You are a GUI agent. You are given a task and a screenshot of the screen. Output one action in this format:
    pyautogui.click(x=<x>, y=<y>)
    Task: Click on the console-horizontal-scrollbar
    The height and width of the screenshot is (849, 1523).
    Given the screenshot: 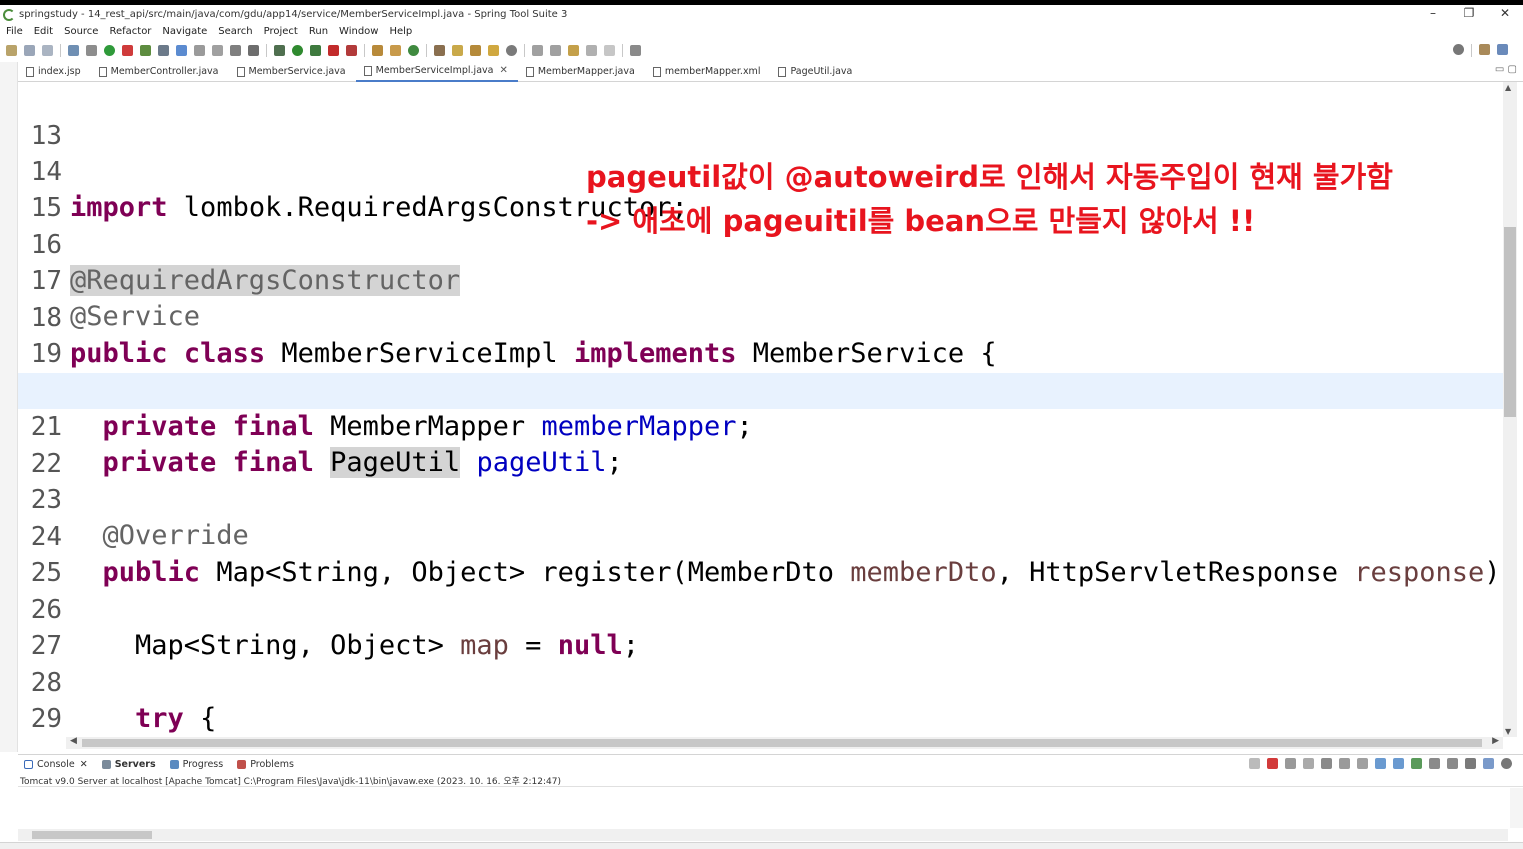 What is the action you would take?
    pyautogui.click(x=763, y=835)
    